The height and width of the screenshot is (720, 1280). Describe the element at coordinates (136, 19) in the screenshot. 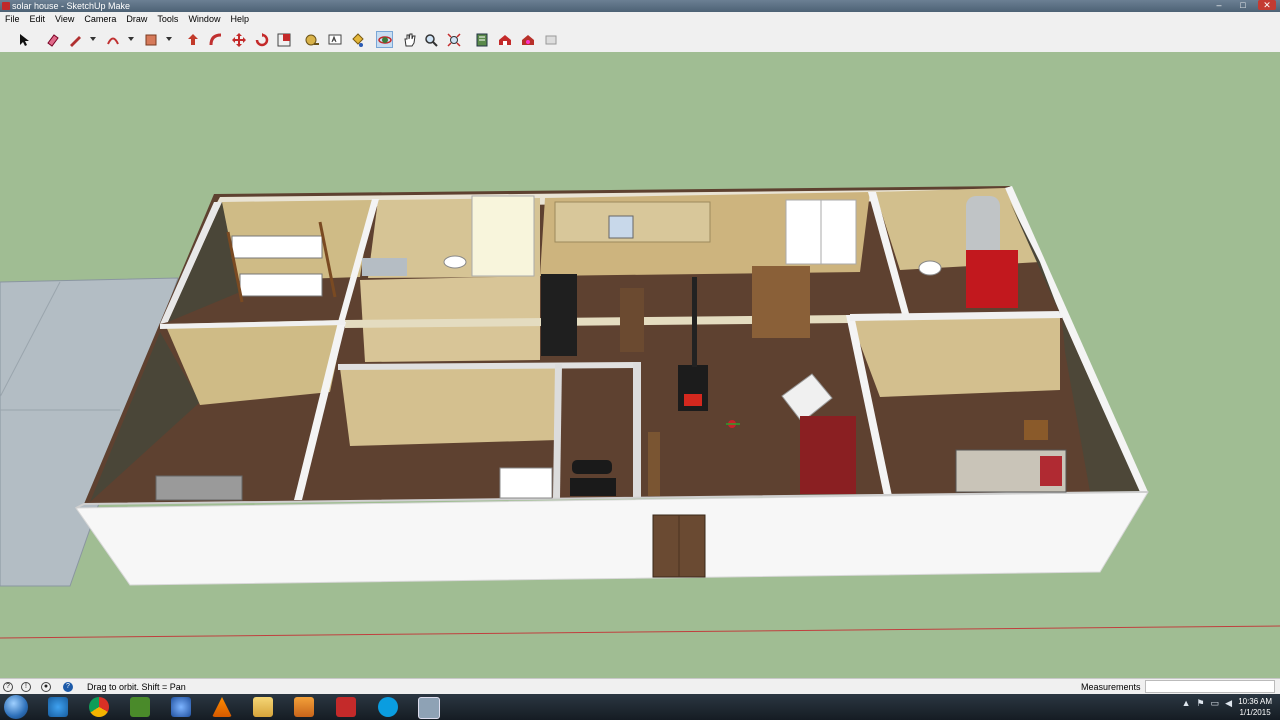

I see `menu-draw: Draw` at that location.